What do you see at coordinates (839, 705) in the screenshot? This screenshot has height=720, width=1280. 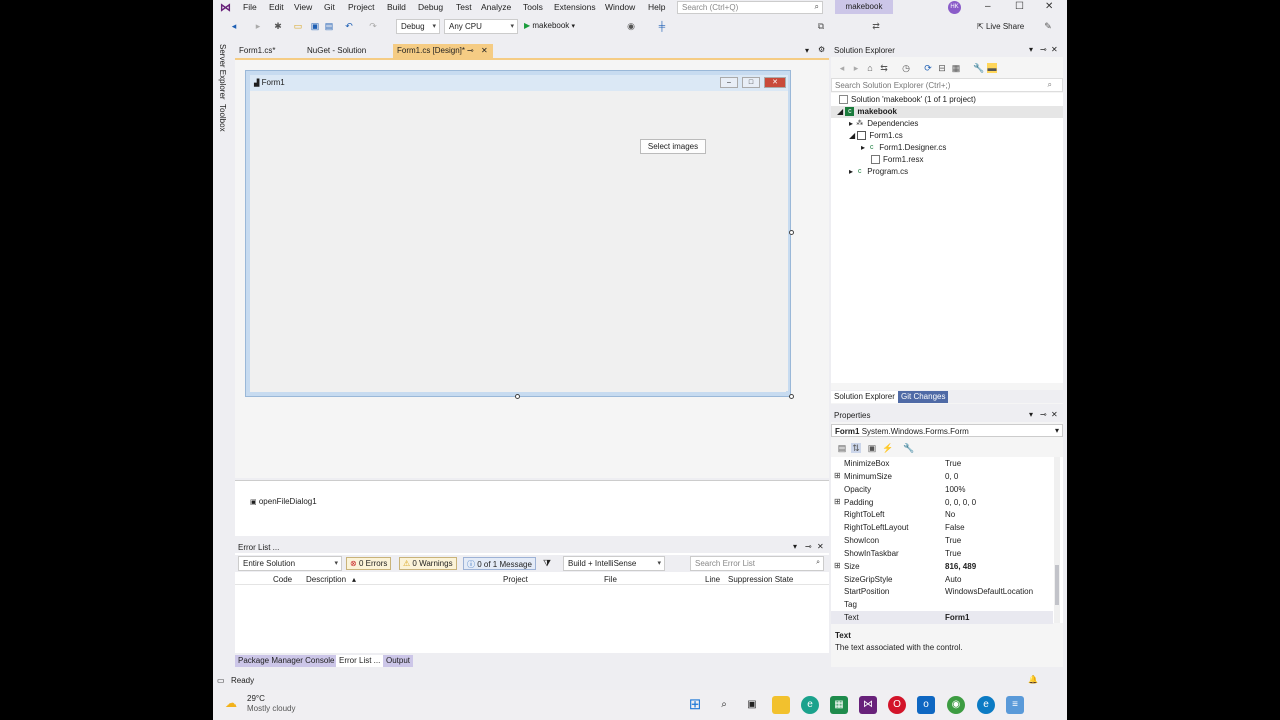 I see `sheets-icon: ▦` at bounding box center [839, 705].